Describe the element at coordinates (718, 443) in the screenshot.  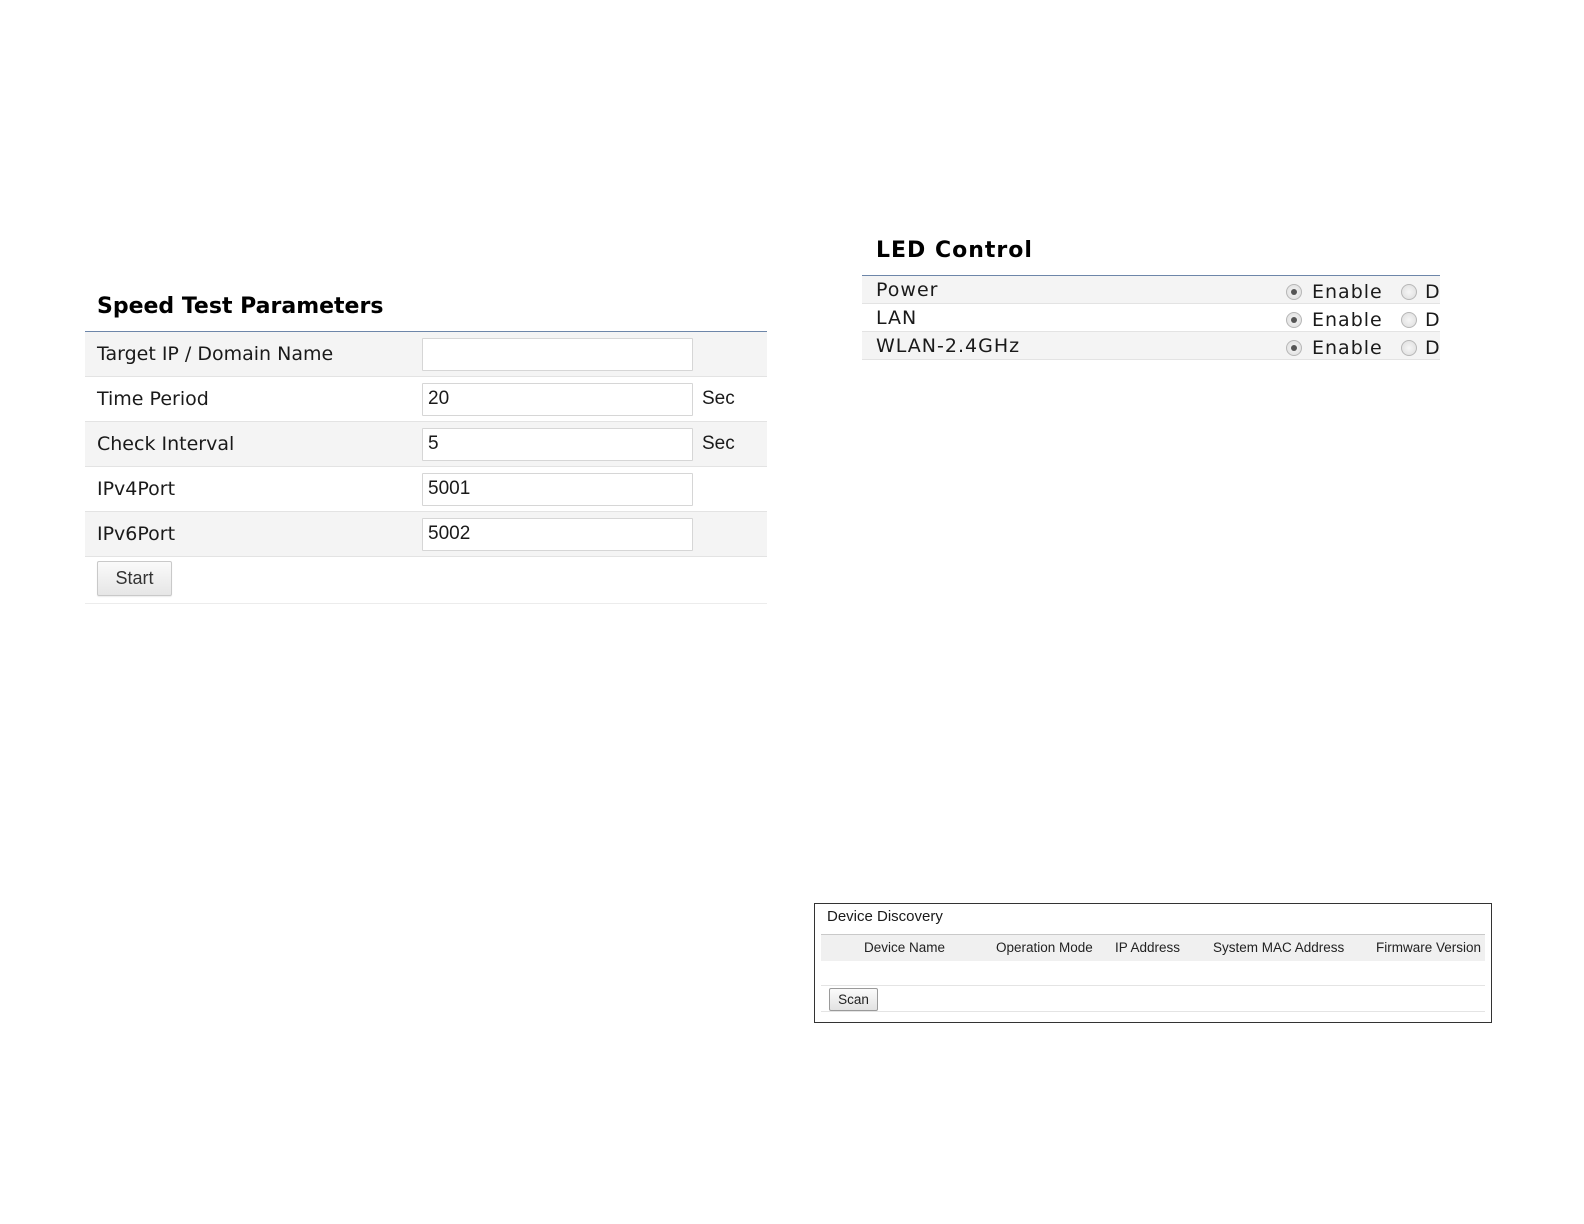
I see `check-interval-unit: Sec` at that location.